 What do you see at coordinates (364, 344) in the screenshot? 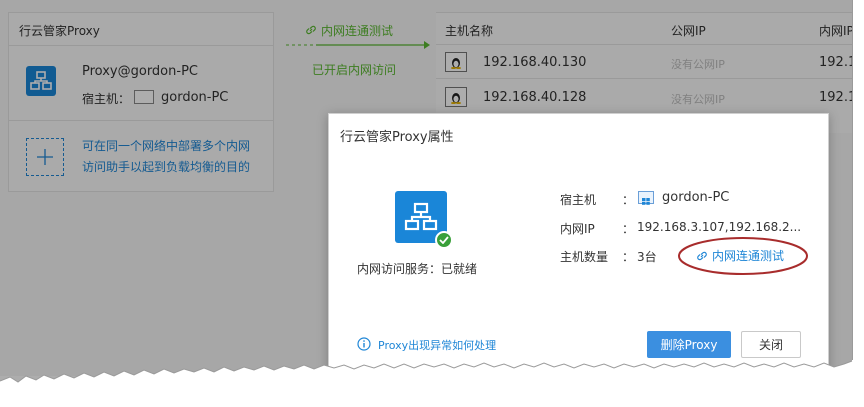
I see `info-icon` at bounding box center [364, 344].